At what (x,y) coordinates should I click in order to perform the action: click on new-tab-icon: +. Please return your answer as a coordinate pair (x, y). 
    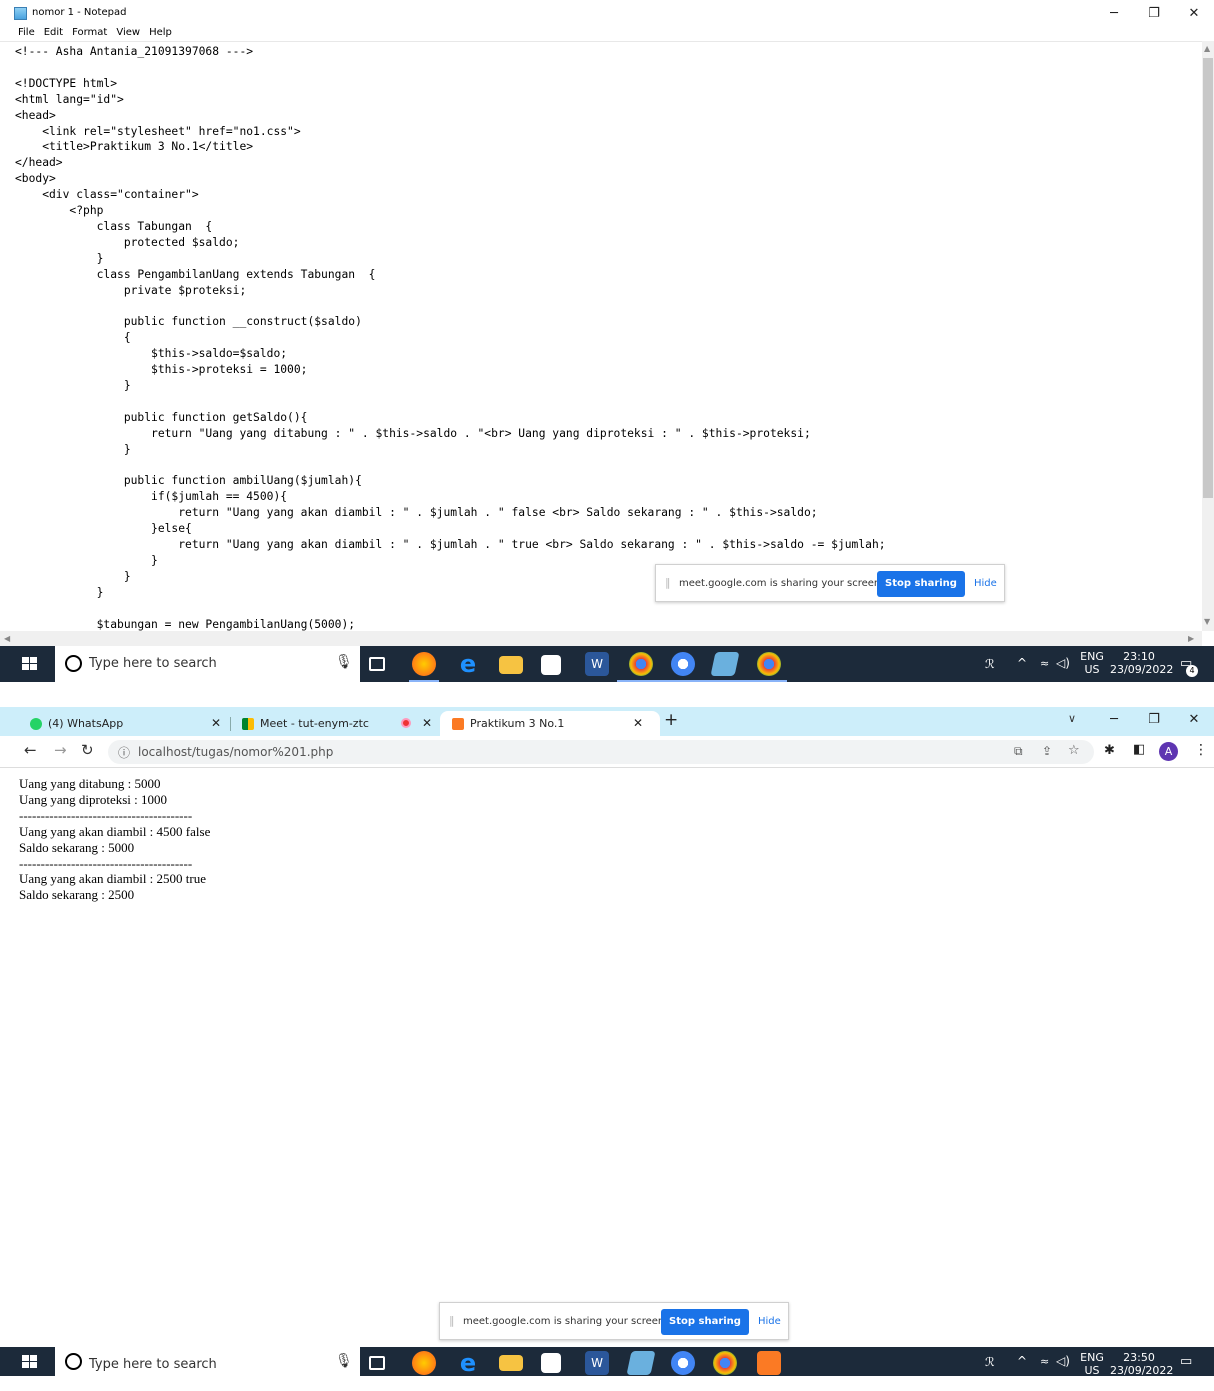
    Looking at the image, I should click on (671, 720).